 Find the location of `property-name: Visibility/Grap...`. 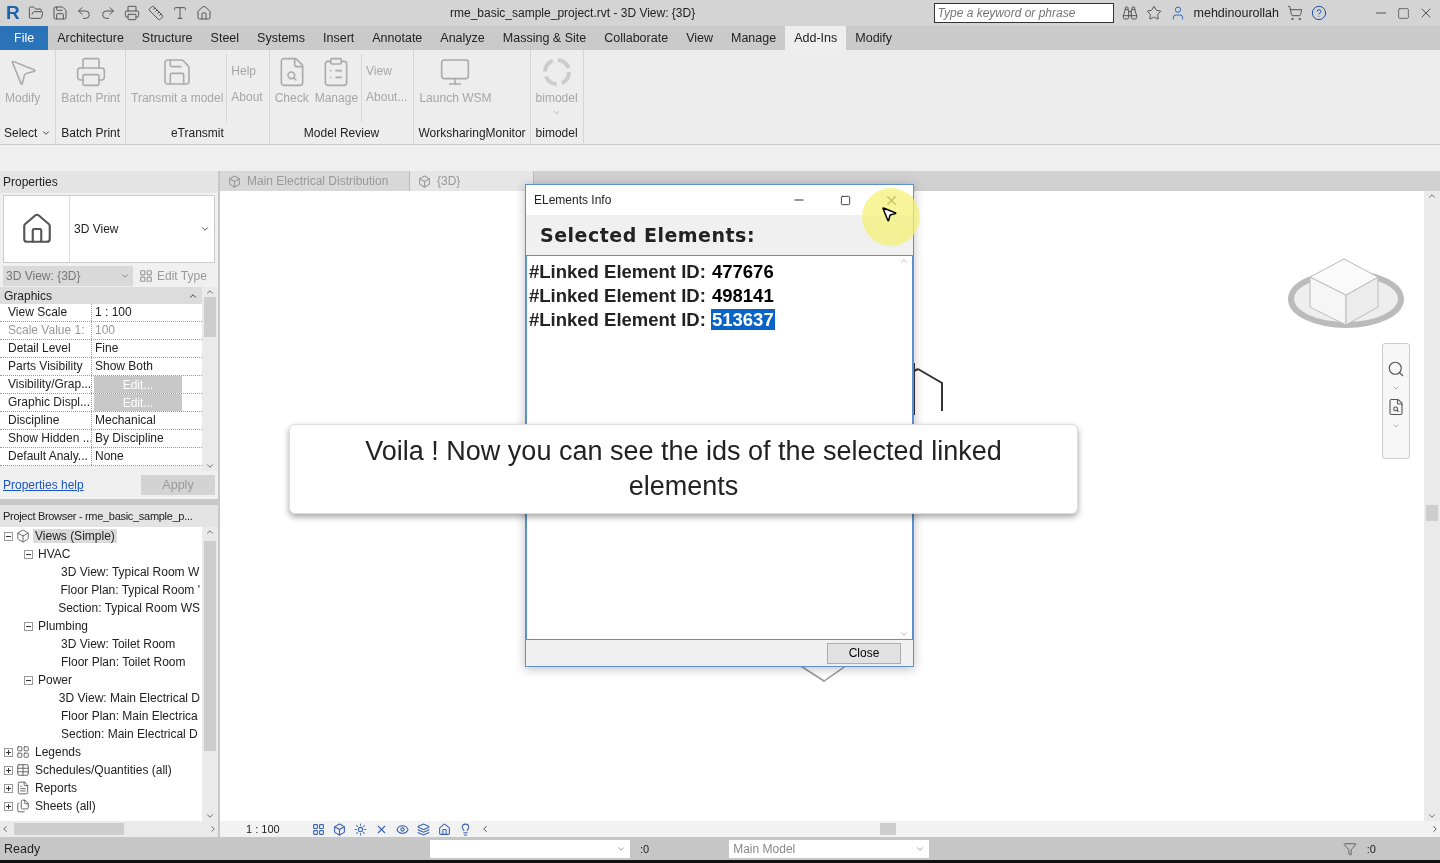

property-name: Visibility/Grap... is located at coordinates (46, 384).